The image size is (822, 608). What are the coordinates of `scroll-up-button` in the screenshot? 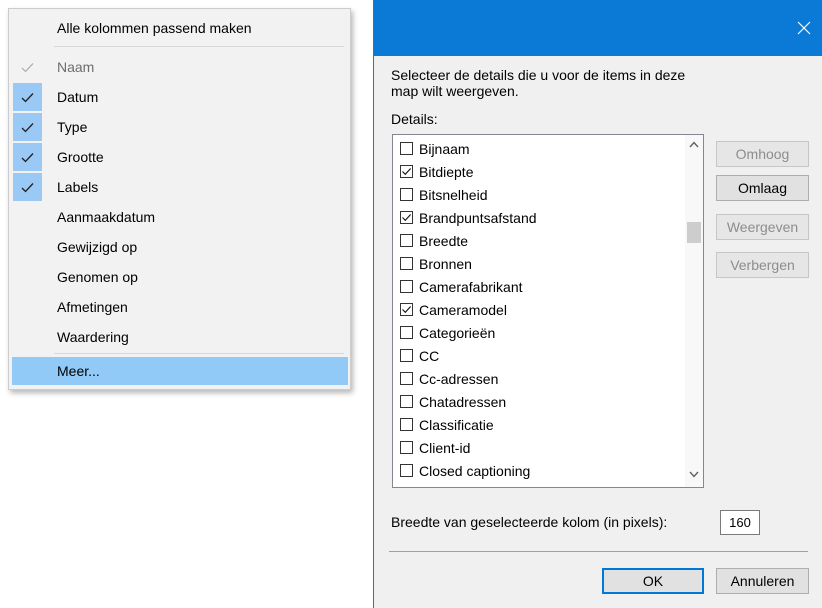 It's located at (694, 144).